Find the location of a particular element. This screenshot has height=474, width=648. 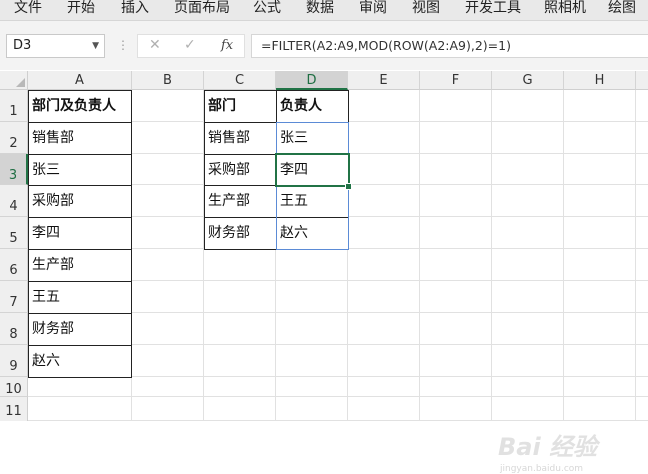

cell-a2: 销售部 is located at coordinates (80, 138).